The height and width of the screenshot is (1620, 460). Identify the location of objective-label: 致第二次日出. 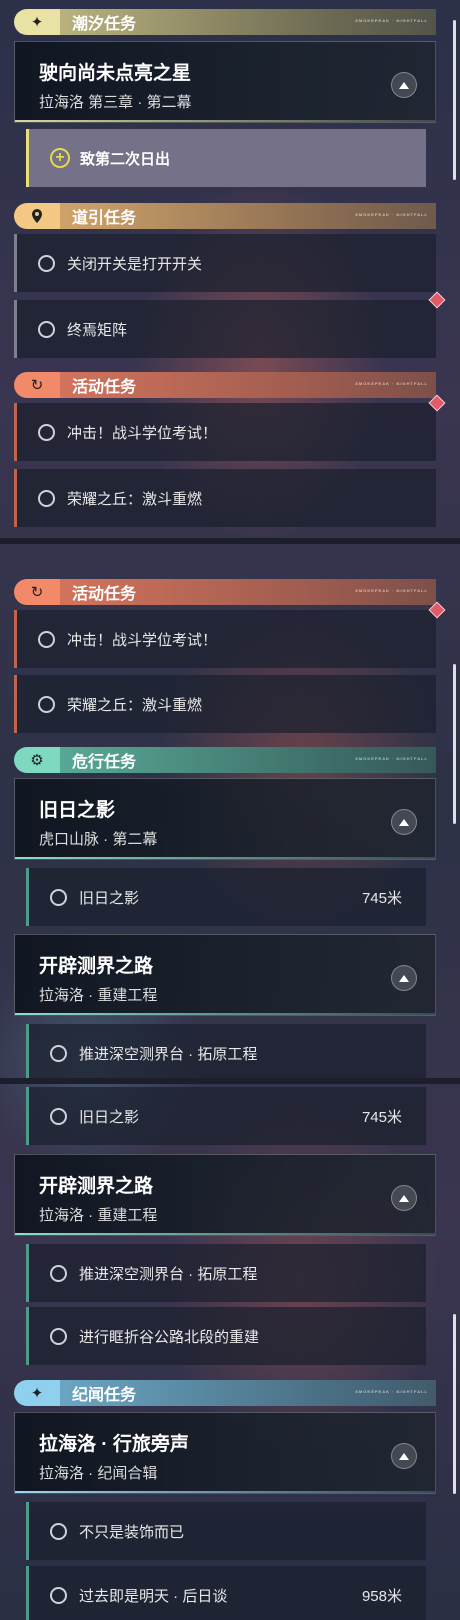
(125, 159).